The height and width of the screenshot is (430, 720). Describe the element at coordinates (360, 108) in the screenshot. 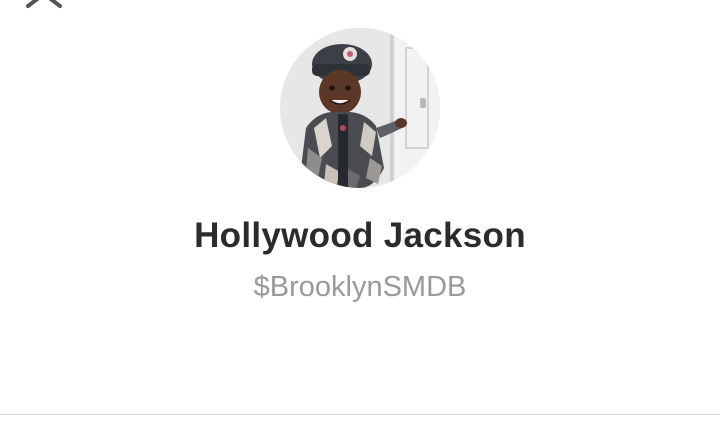

I see `avatar` at that location.